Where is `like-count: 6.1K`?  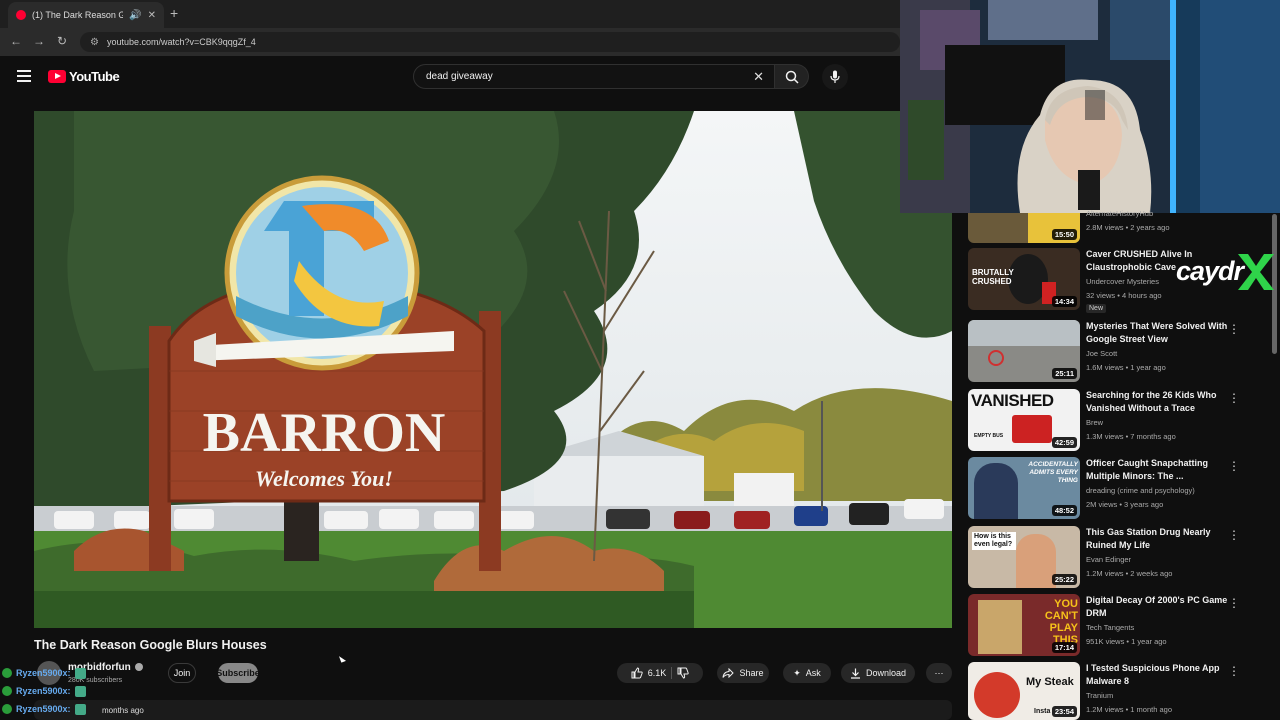
like-count: 6.1K is located at coordinates (657, 673).